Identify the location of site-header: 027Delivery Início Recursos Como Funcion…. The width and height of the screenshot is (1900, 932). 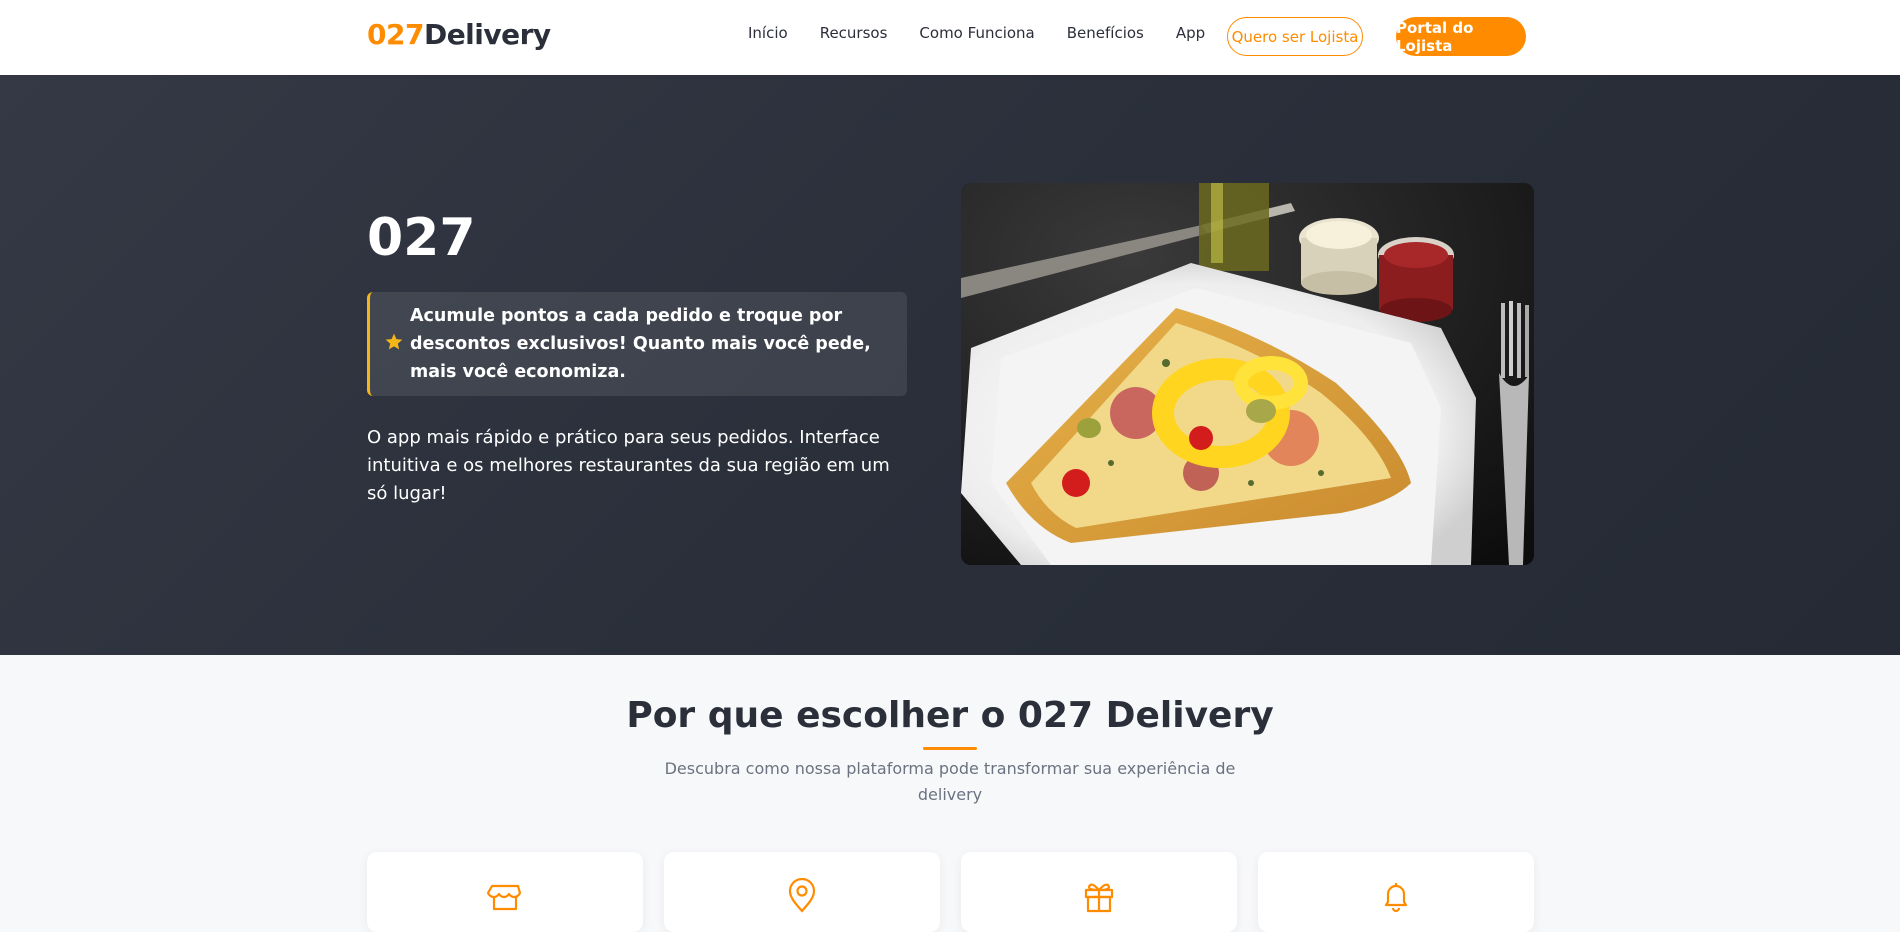
(950, 37).